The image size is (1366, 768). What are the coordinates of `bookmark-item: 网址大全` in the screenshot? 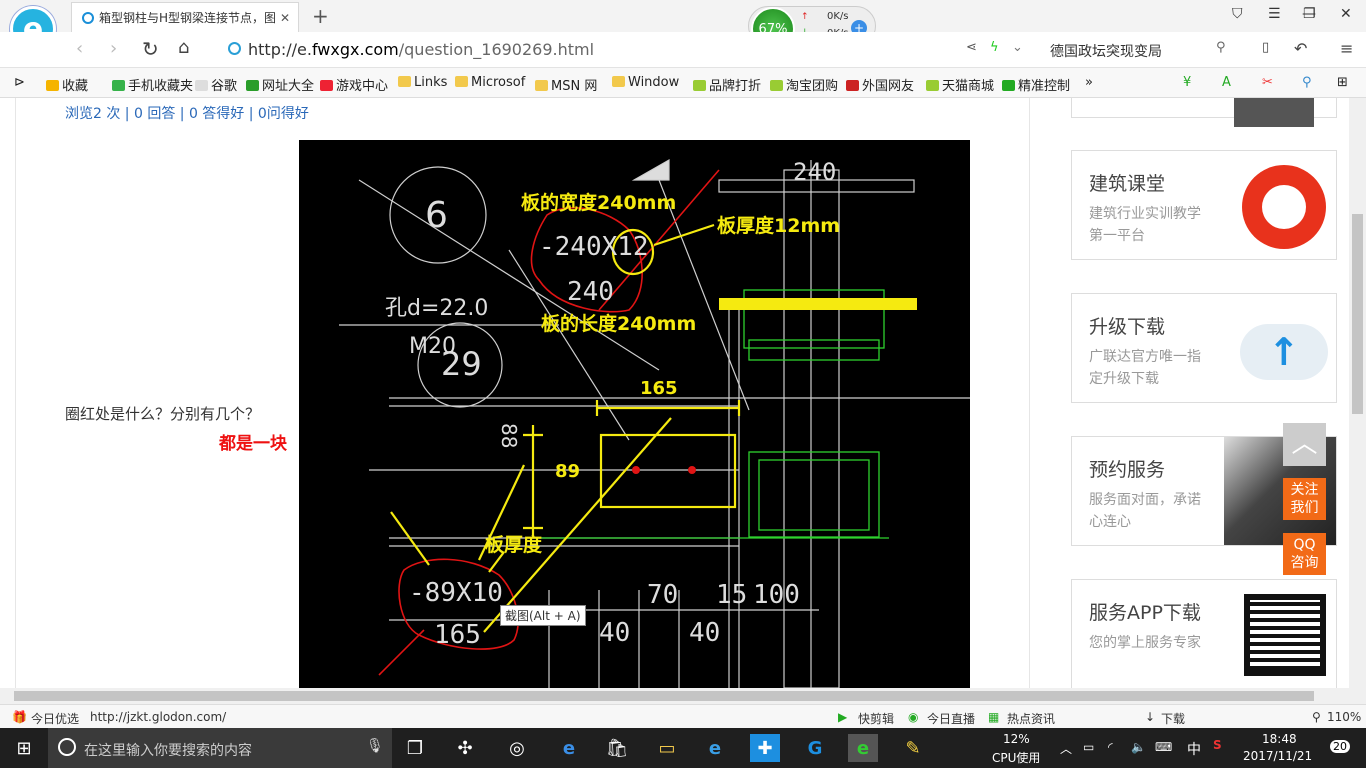 It's located at (280, 84).